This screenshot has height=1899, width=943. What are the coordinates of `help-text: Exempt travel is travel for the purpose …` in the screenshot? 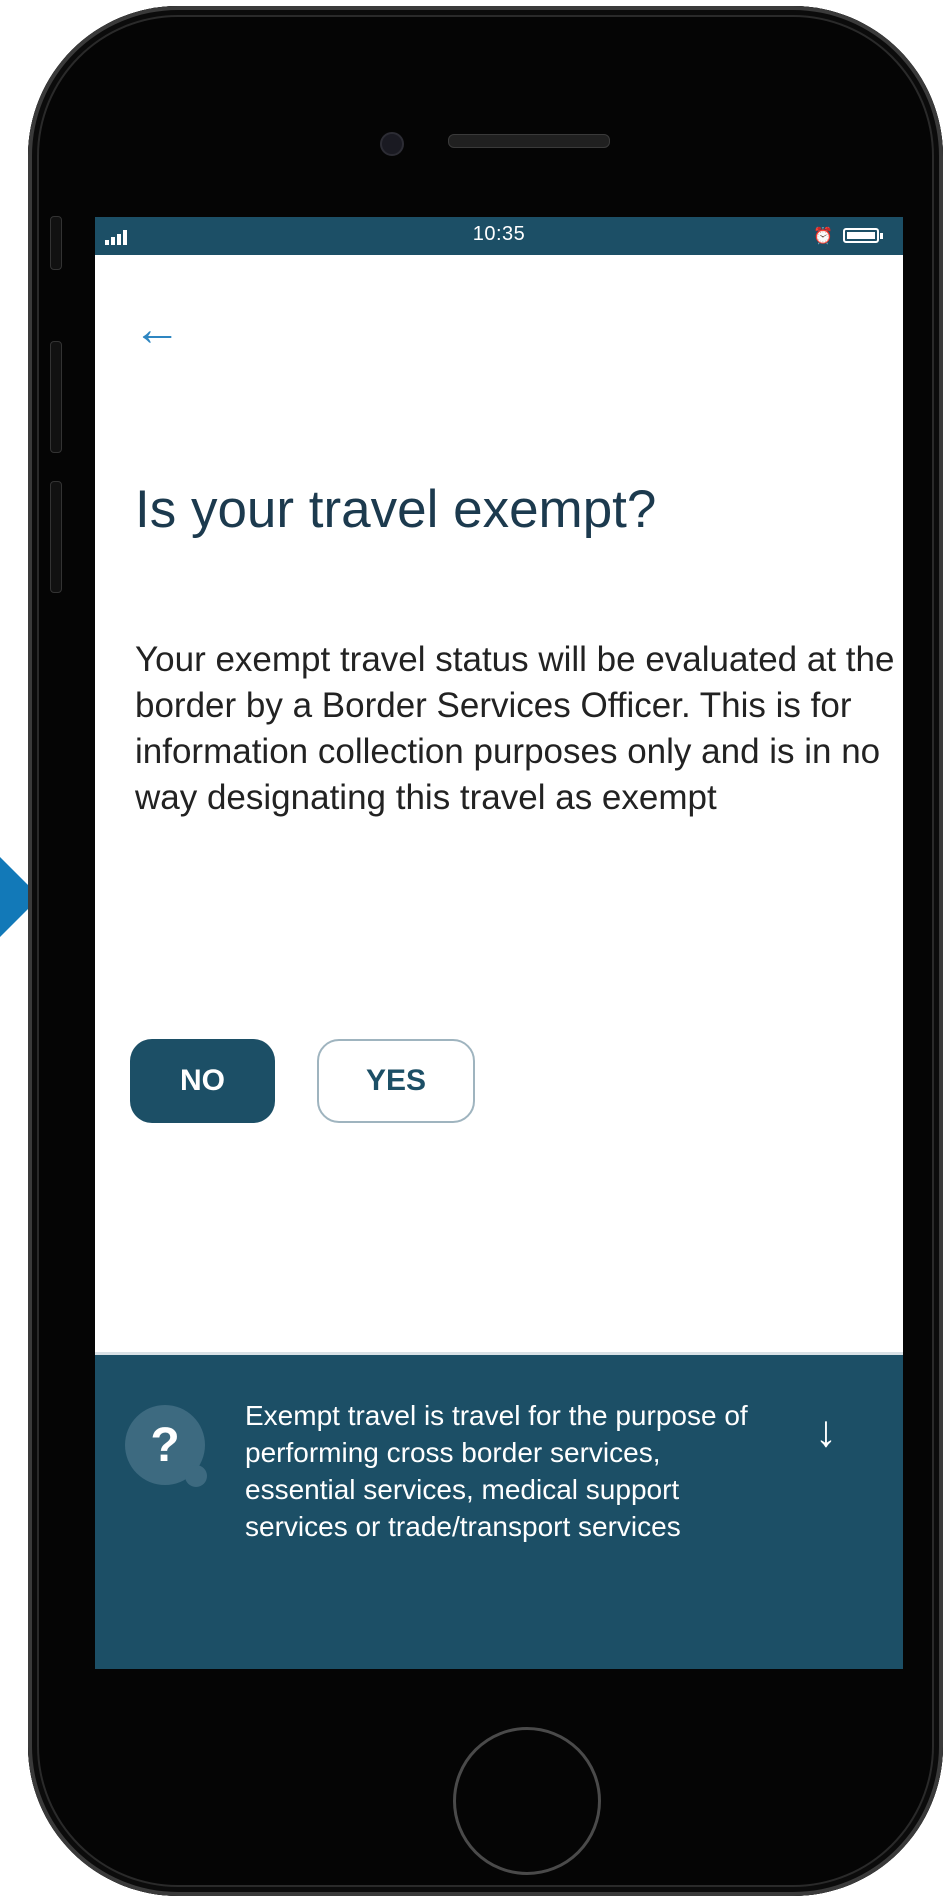 It's located at (496, 1471).